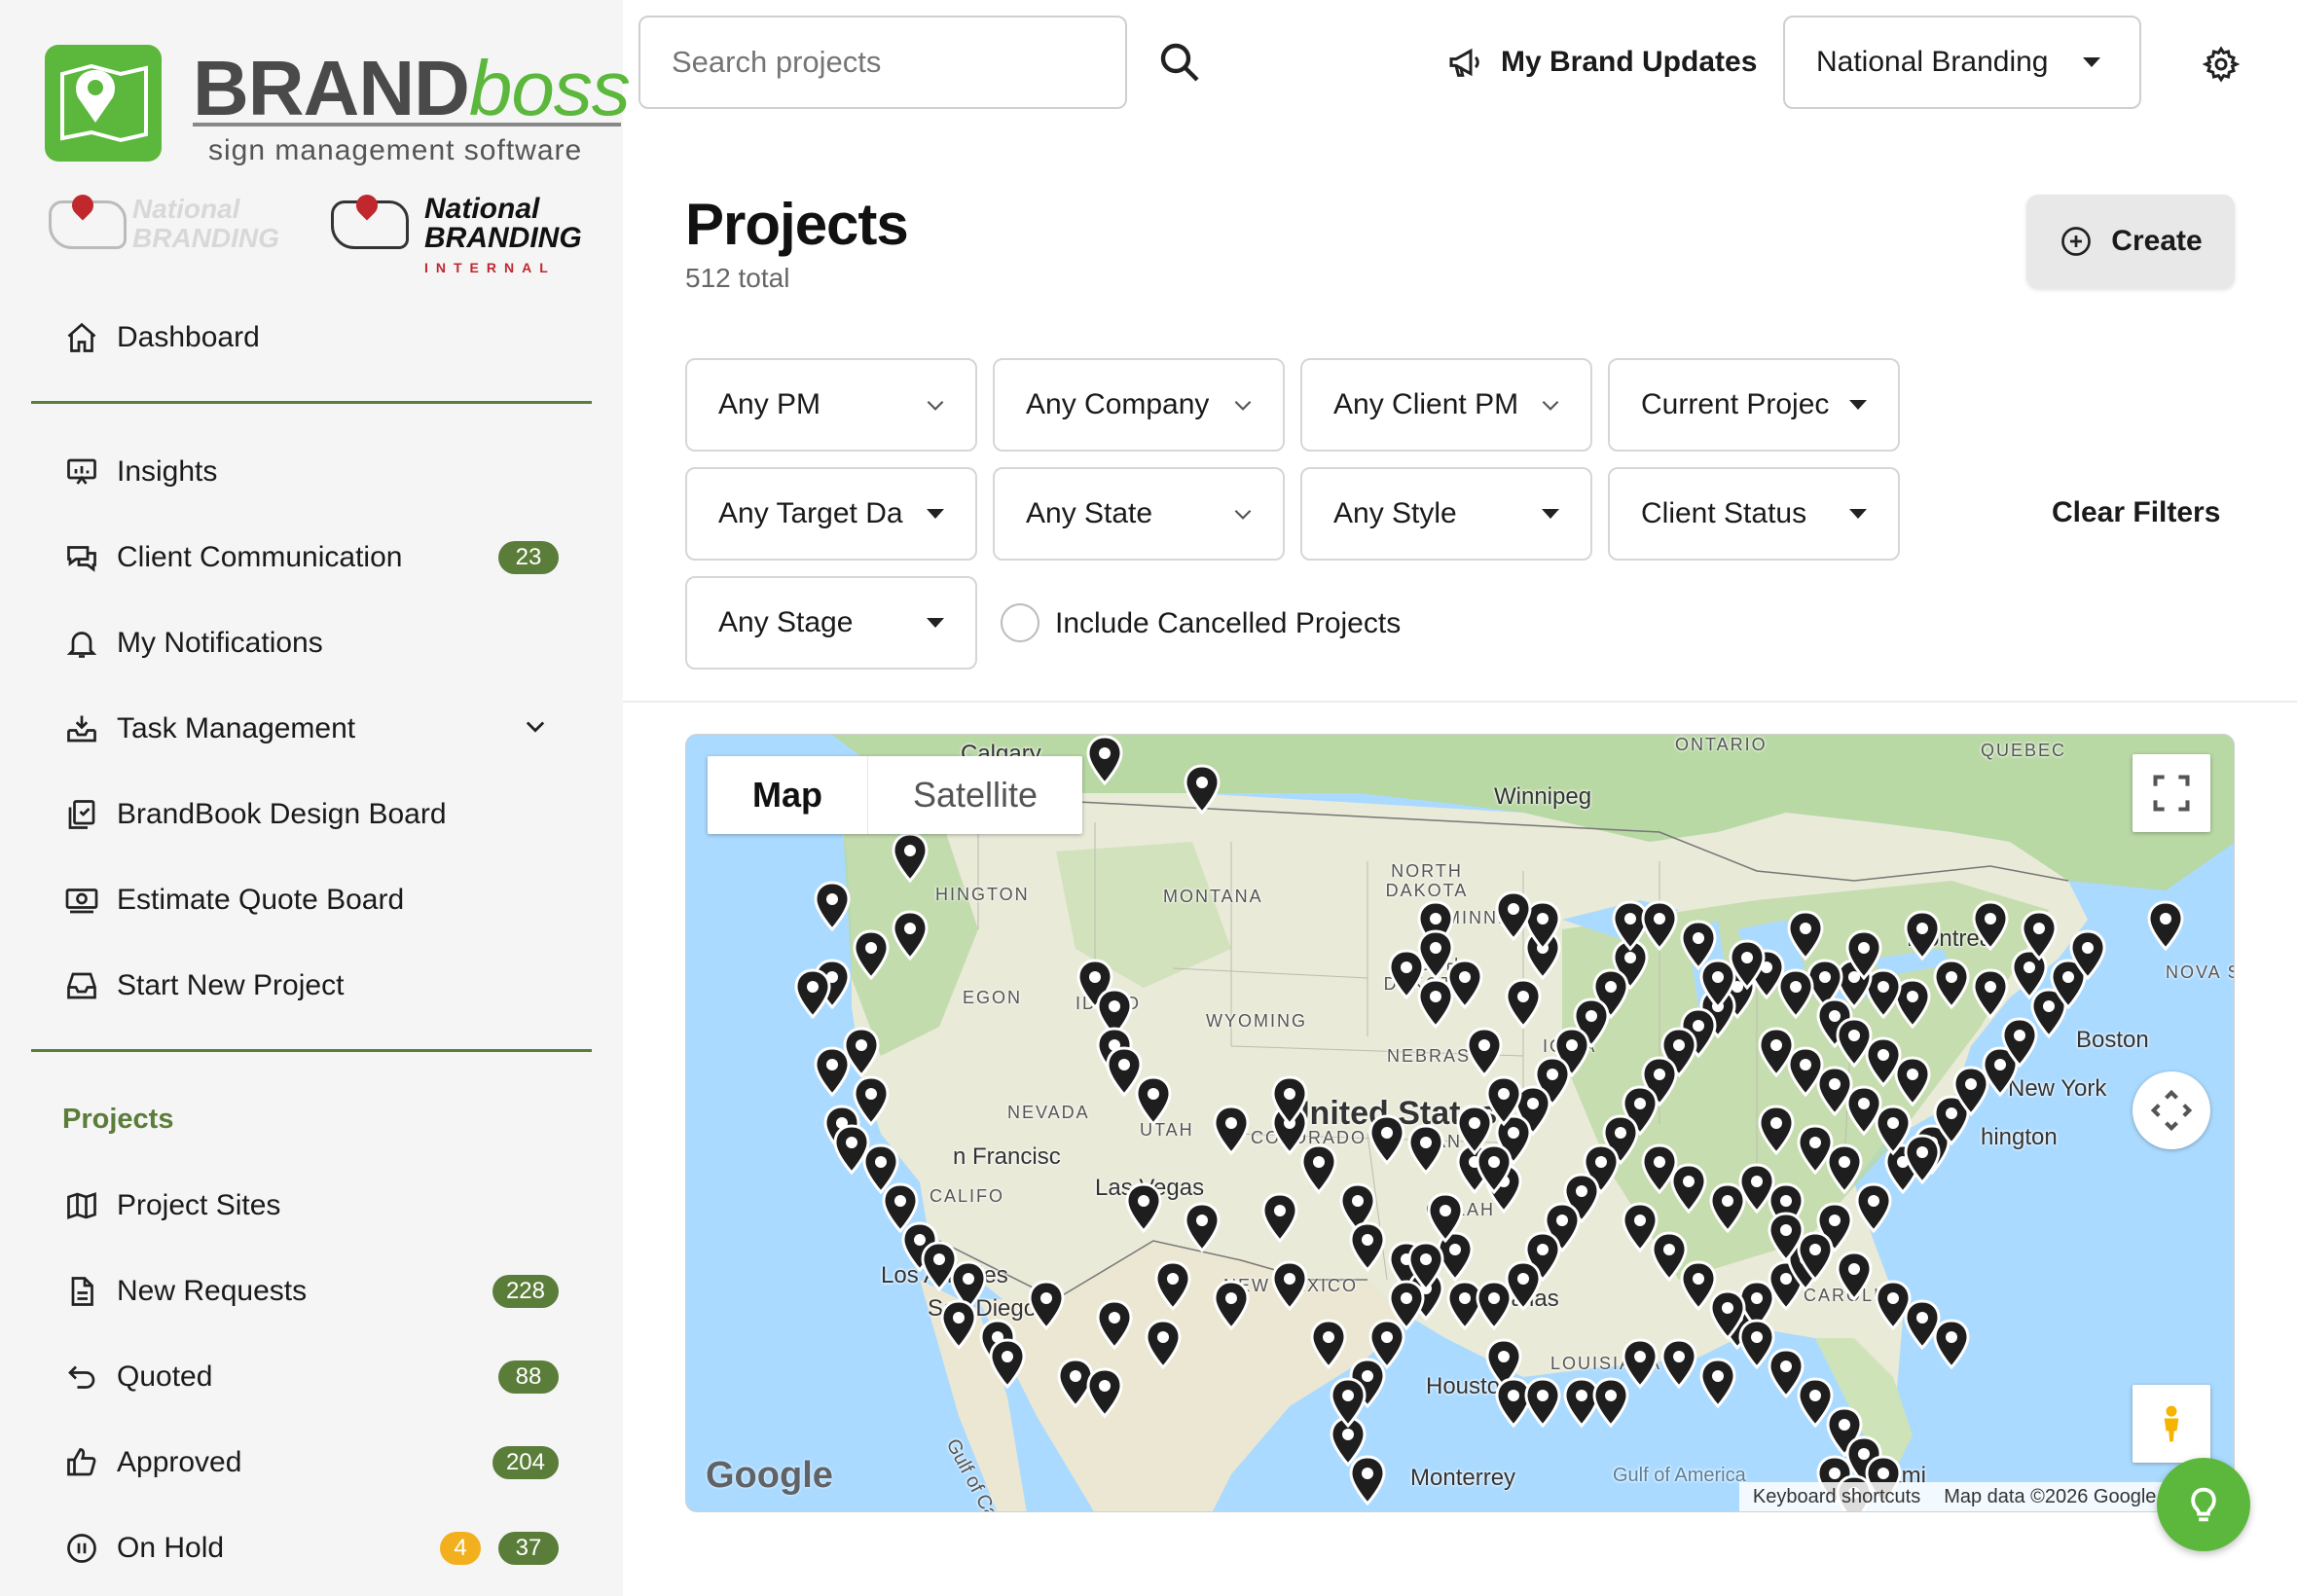 The width and height of the screenshot is (2297, 1596). Describe the element at coordinates (315, 815) in the screenshot. I see `sidebar-item-brandbook-design-board: BrandBook Design Board` at that location.